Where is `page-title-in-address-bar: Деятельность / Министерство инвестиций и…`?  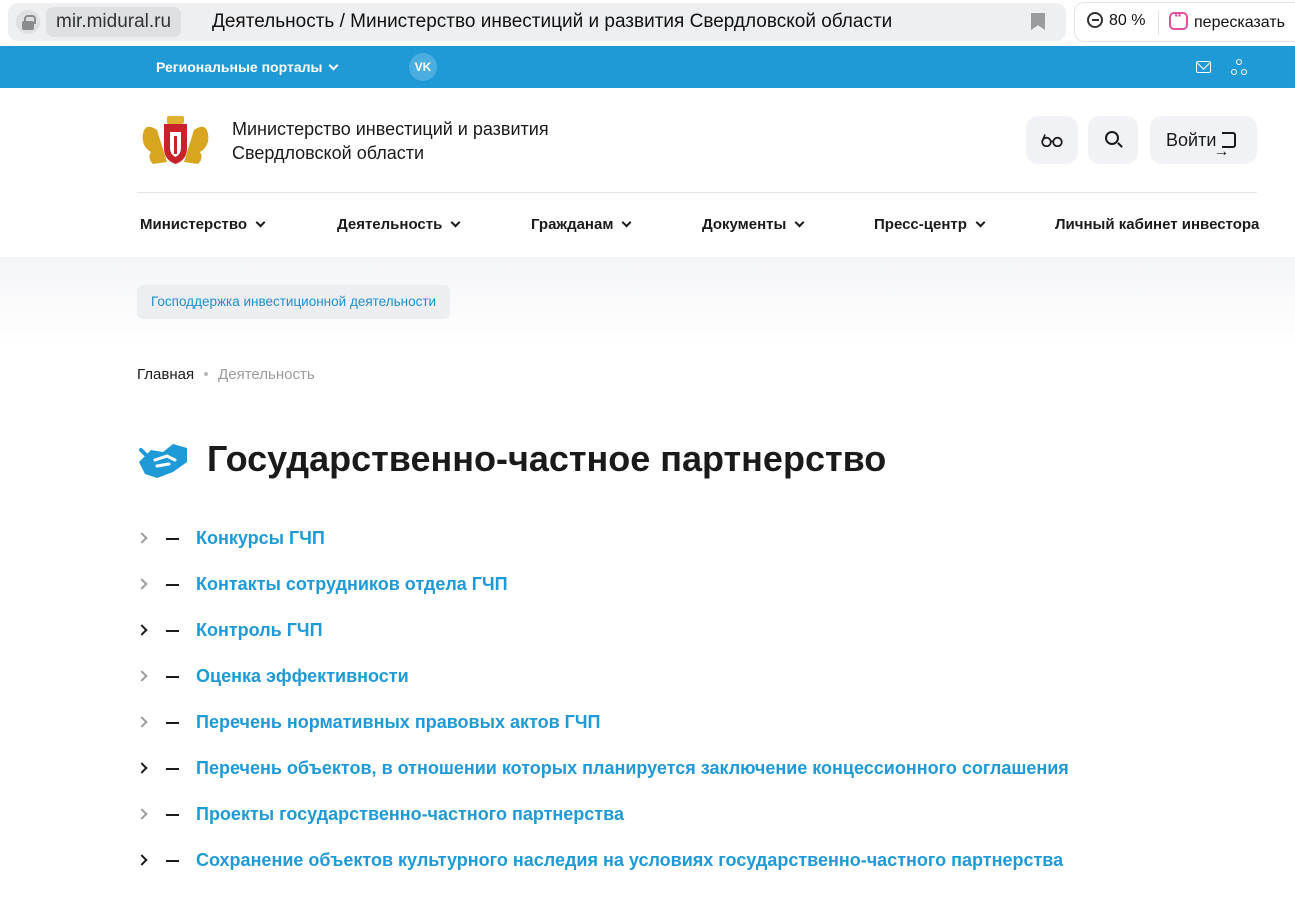
page-title-in-address-bar: Деятельность / Министерство инвестиций и… is located at coordinates (552, 22).